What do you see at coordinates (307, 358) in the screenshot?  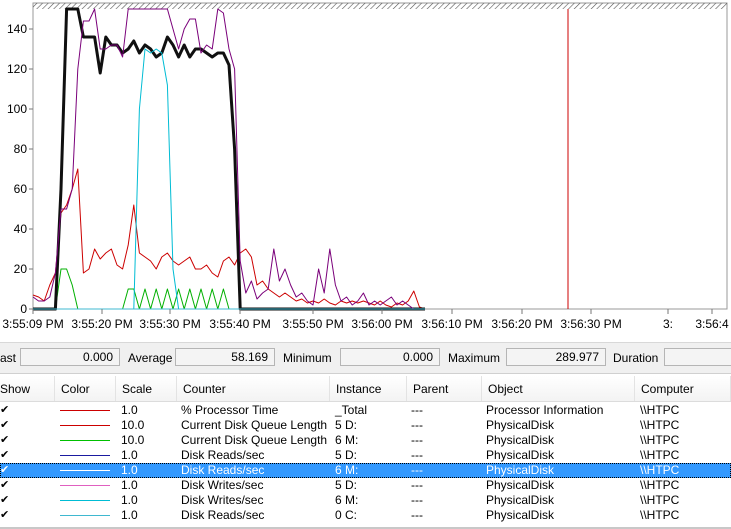 I see `minimum-label: Minimum` at bounding box center [307, 358].